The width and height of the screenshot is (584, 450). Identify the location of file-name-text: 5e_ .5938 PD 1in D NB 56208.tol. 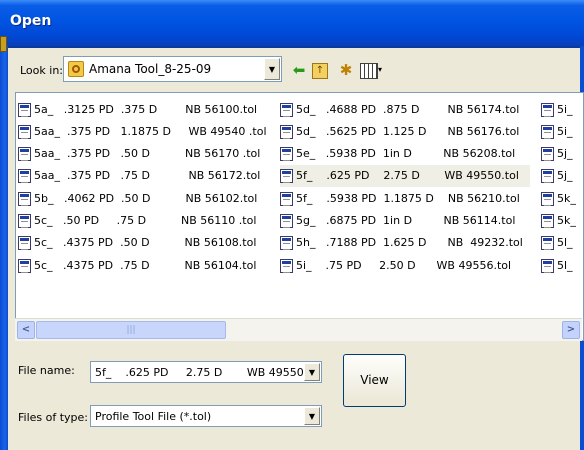
(406, 153).